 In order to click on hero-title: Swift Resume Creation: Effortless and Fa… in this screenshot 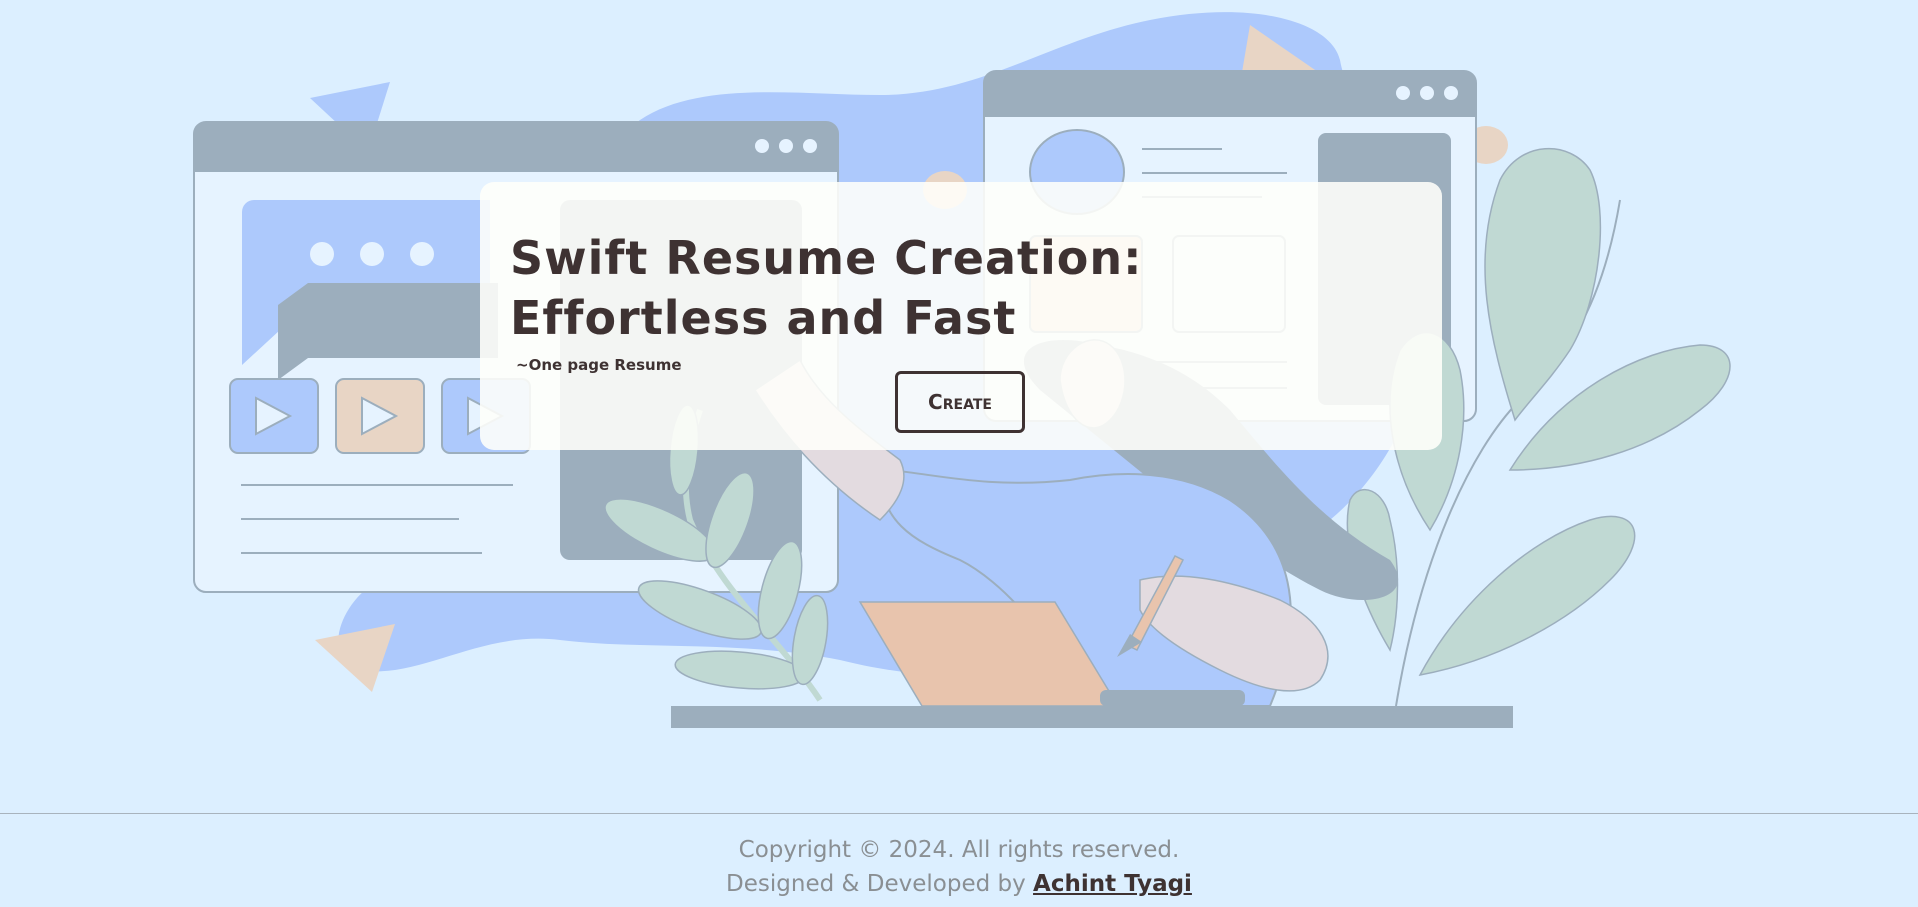, I will do `click(826, 288)`.